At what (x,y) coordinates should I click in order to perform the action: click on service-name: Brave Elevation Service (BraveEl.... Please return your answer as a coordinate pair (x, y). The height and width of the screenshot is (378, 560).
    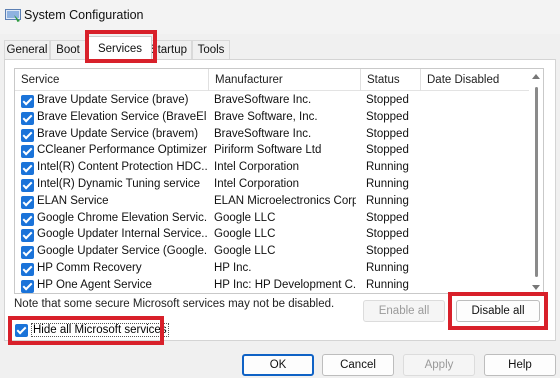
    Looking at the image, I should click on (122, 116).